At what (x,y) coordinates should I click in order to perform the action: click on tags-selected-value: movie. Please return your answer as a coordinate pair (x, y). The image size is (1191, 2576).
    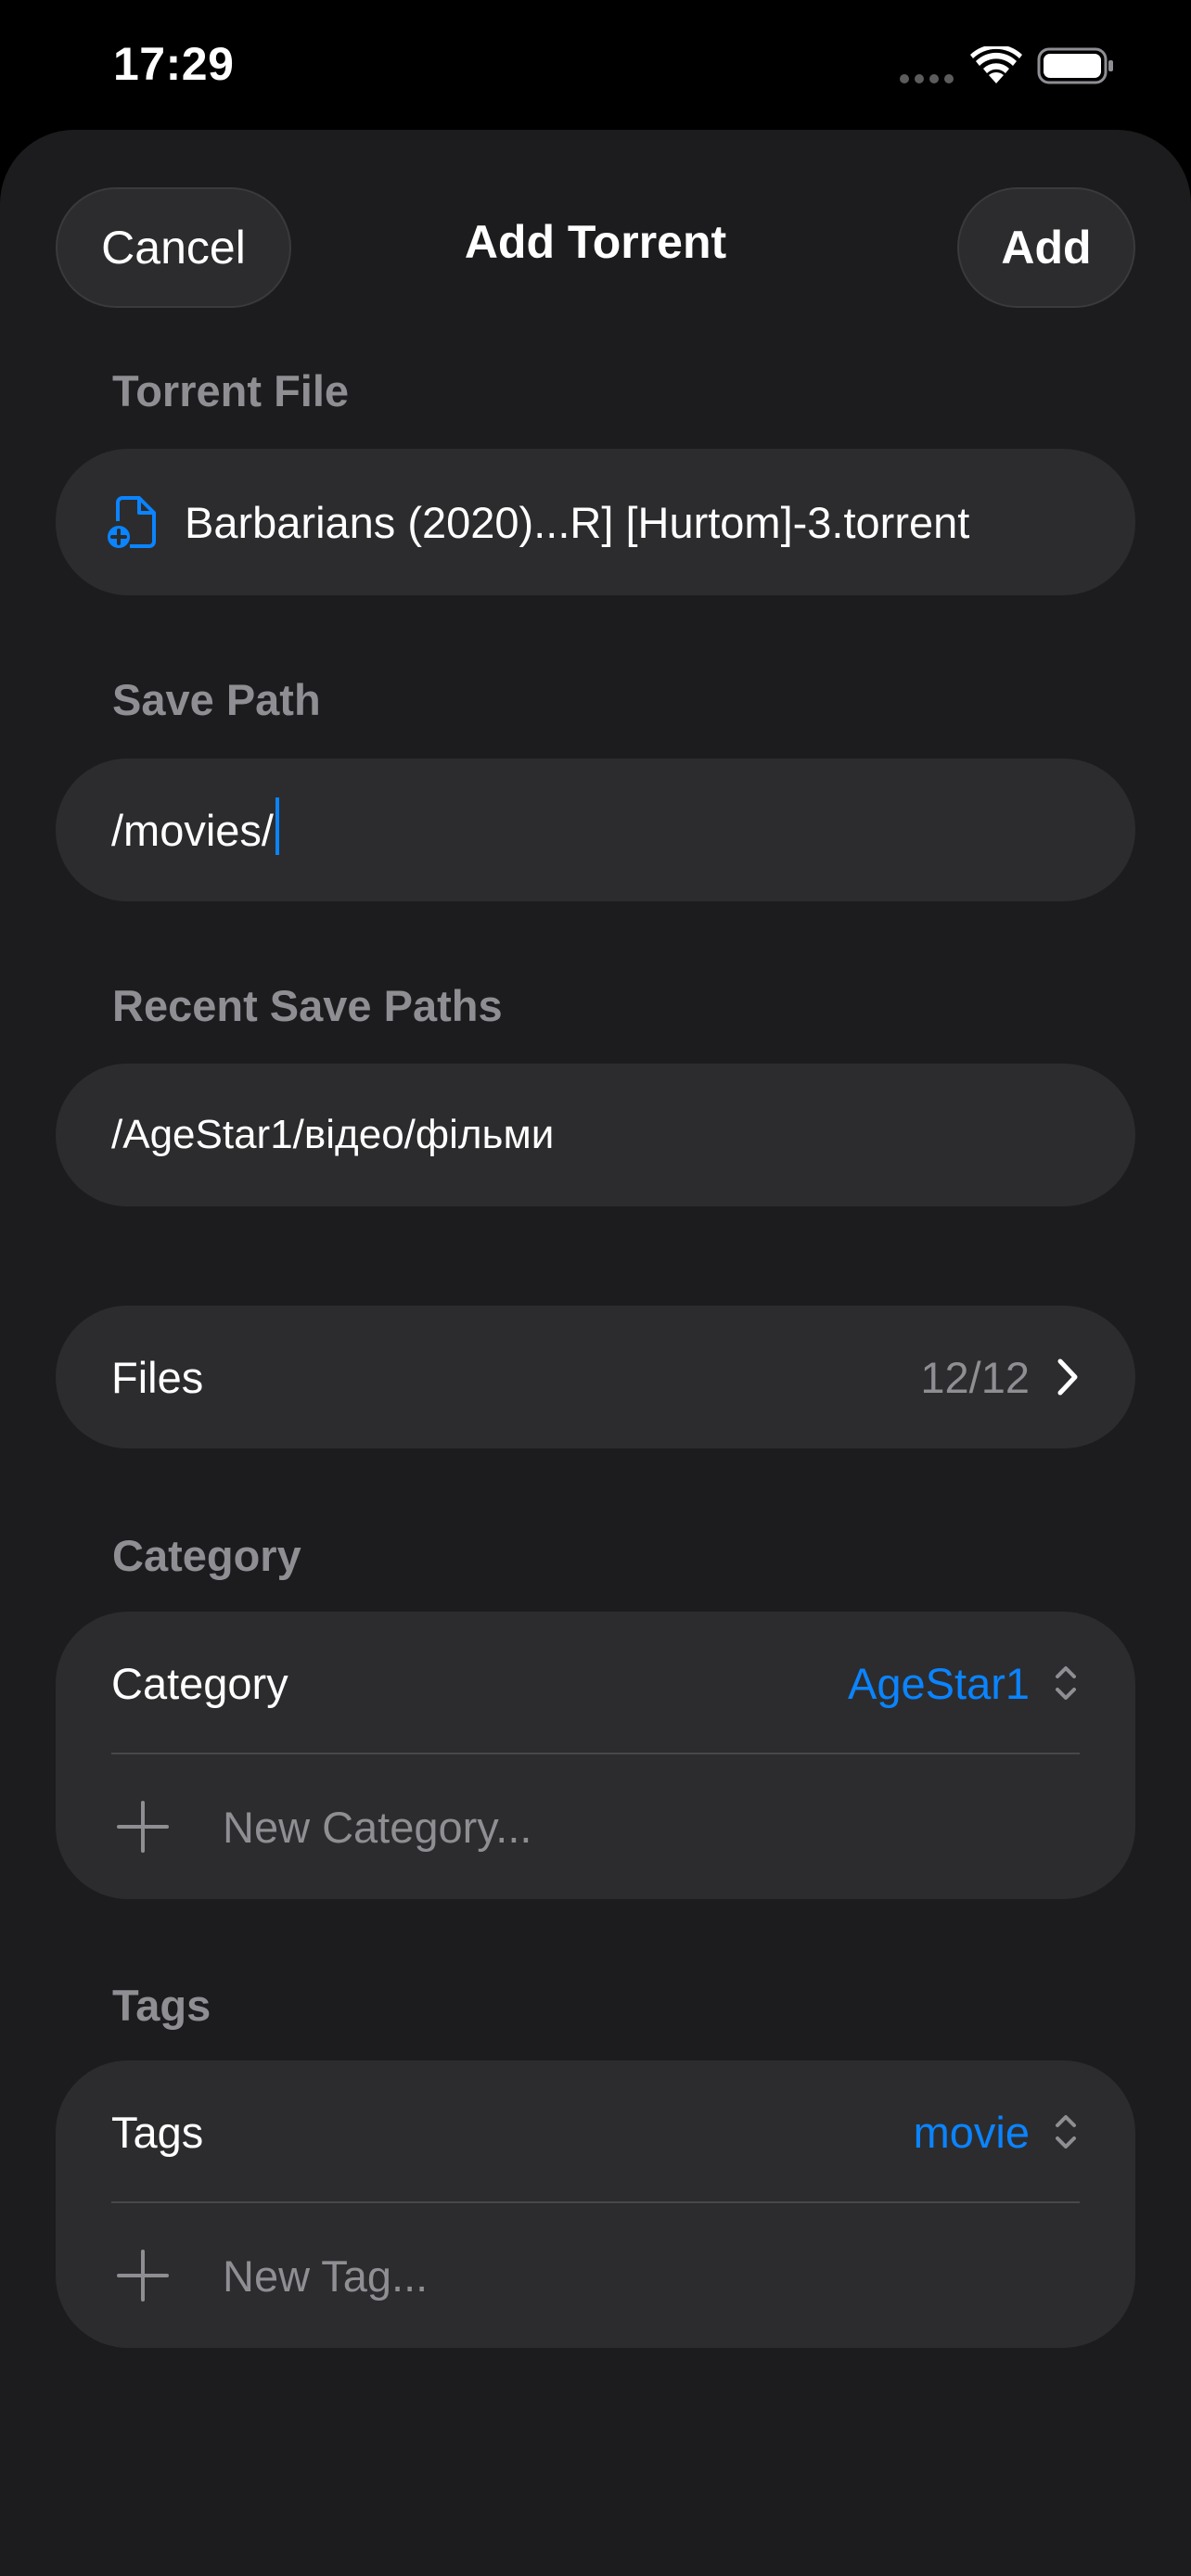
    Looking at the image, I should click on (972, 2132).